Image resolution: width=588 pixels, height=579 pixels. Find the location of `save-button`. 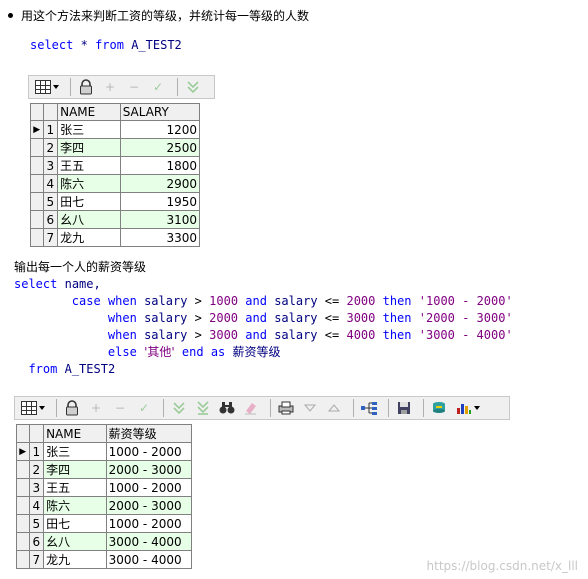

save-button is located at coordinates (404, 408).